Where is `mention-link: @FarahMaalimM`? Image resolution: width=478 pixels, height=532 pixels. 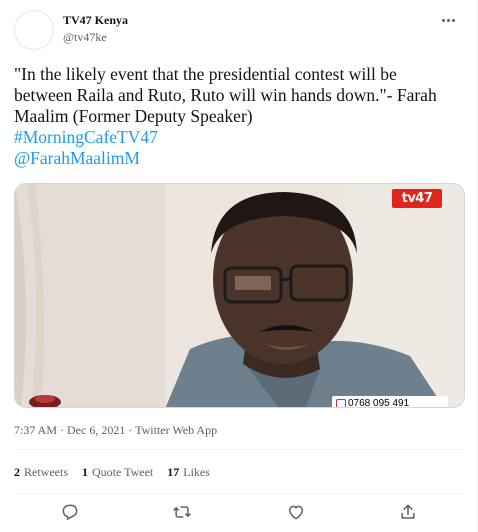 mention-link: @FarahMaalimM is located at coordinates (239, 158).